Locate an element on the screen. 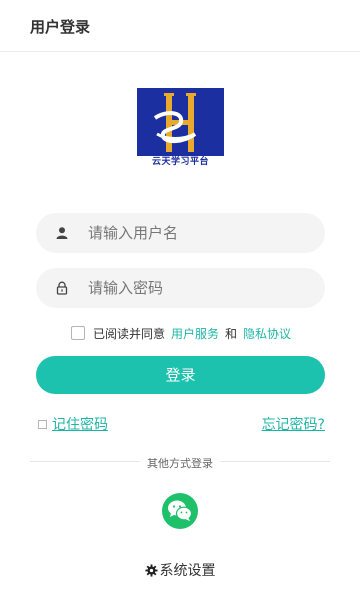 The height and width of the screenshot is (600, 360). gear-icon is located at coordinates (151, 570).